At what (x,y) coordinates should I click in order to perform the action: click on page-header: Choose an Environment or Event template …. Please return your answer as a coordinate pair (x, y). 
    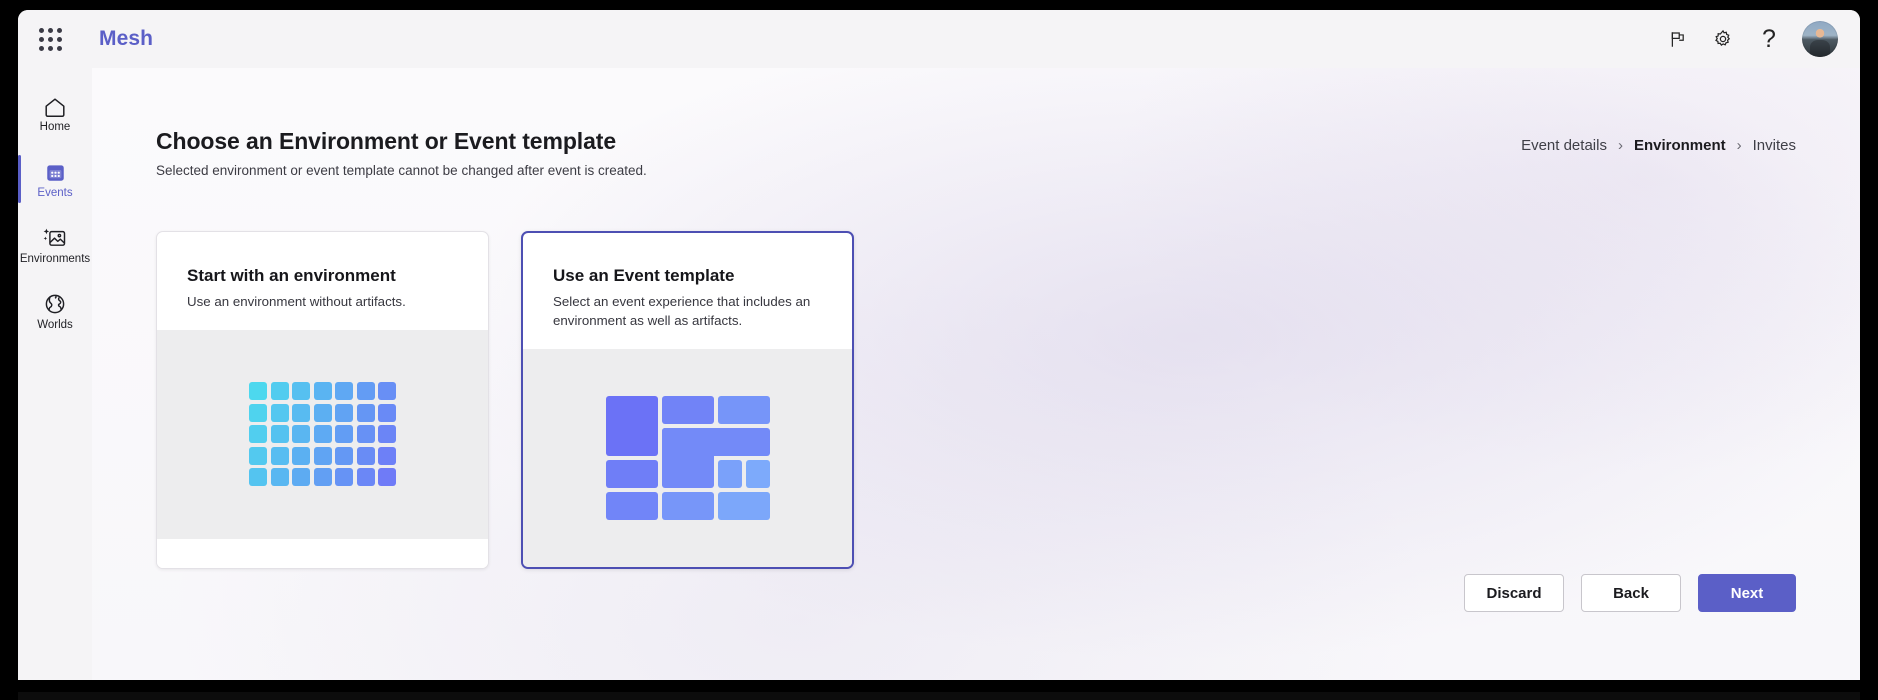
    Looking at the image, I should click on (976, 123).